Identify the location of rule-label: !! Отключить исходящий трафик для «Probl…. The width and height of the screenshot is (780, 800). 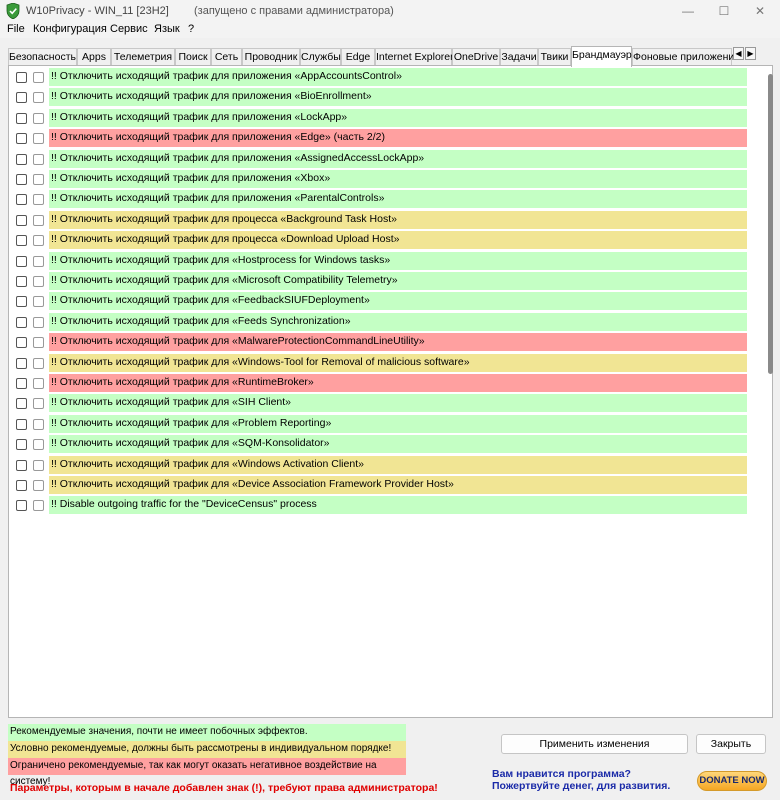
(398, 423).